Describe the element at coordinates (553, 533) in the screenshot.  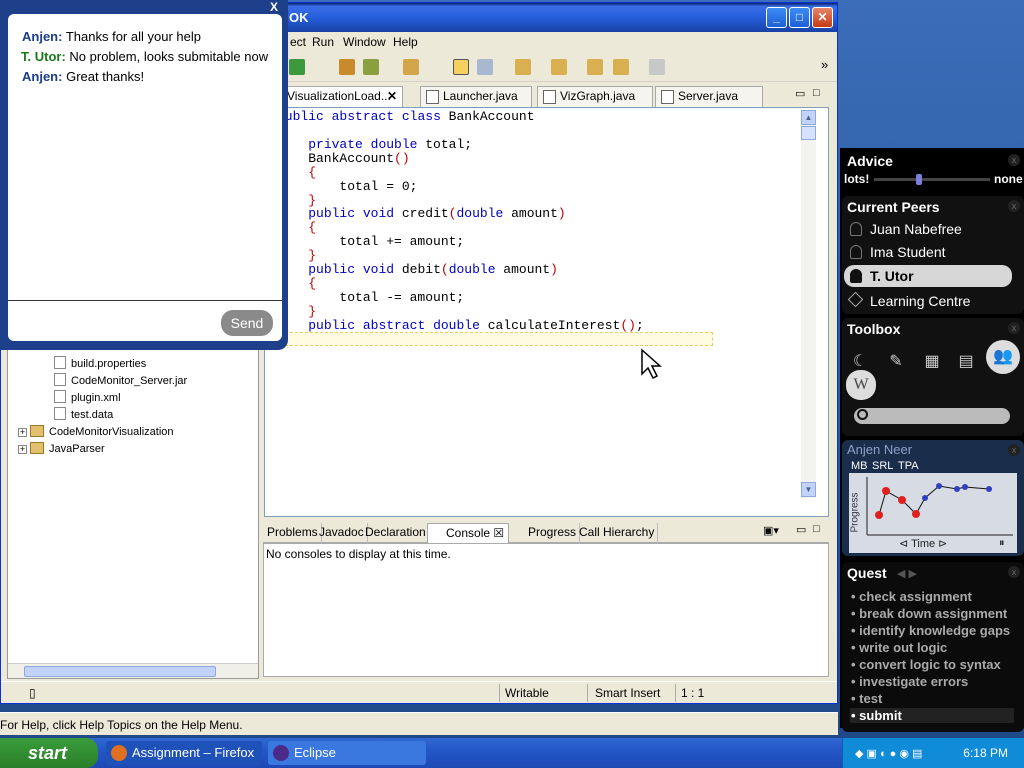
I see `tab-progress: Progress` at that location.